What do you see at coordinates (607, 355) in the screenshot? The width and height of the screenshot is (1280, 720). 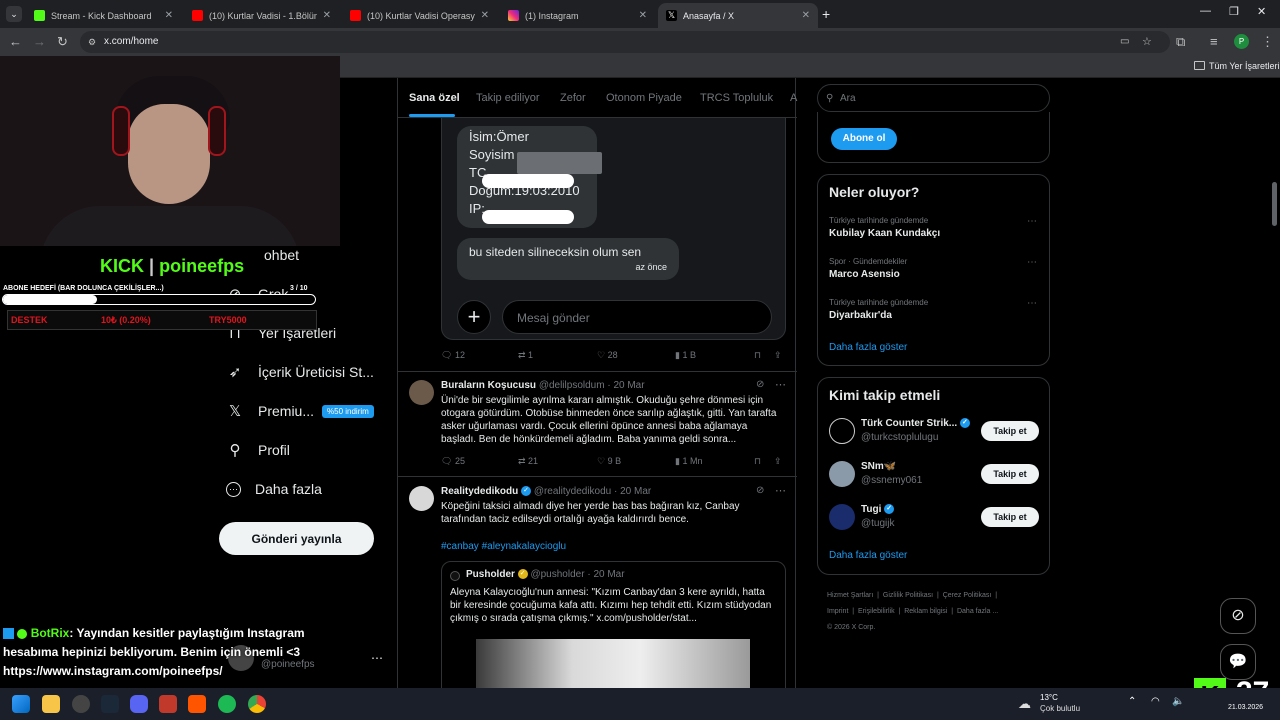 I see `like-icon: ♡ 28` at bounding box center [607, 355].